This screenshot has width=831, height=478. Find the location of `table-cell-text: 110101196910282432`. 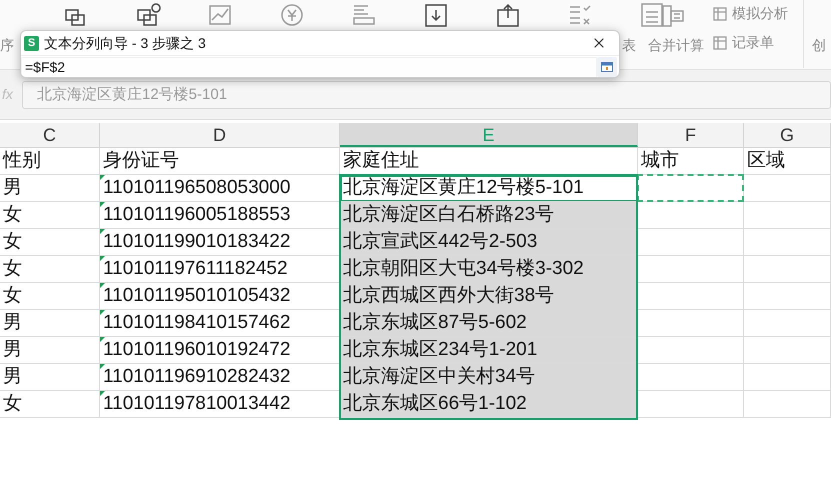

table-cell-text: 110101196910282432 is located at coordinates (196, 377).